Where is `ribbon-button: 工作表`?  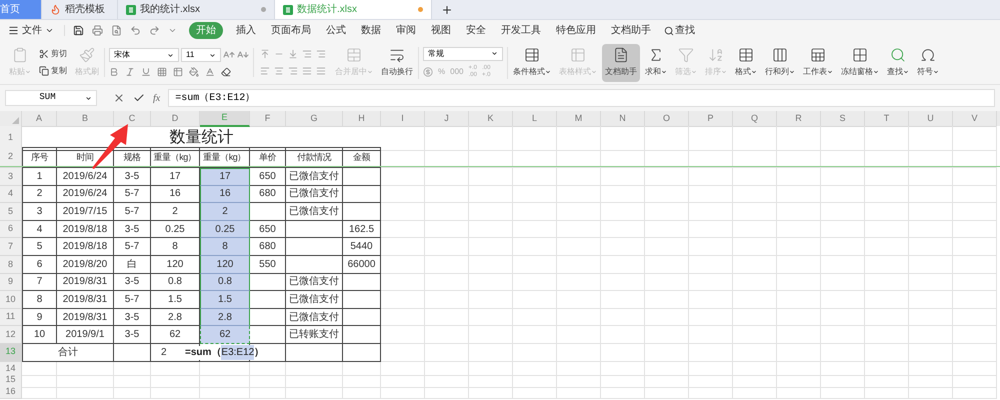
ribbon-button: 工作表 is located at coordinates (818, 63).